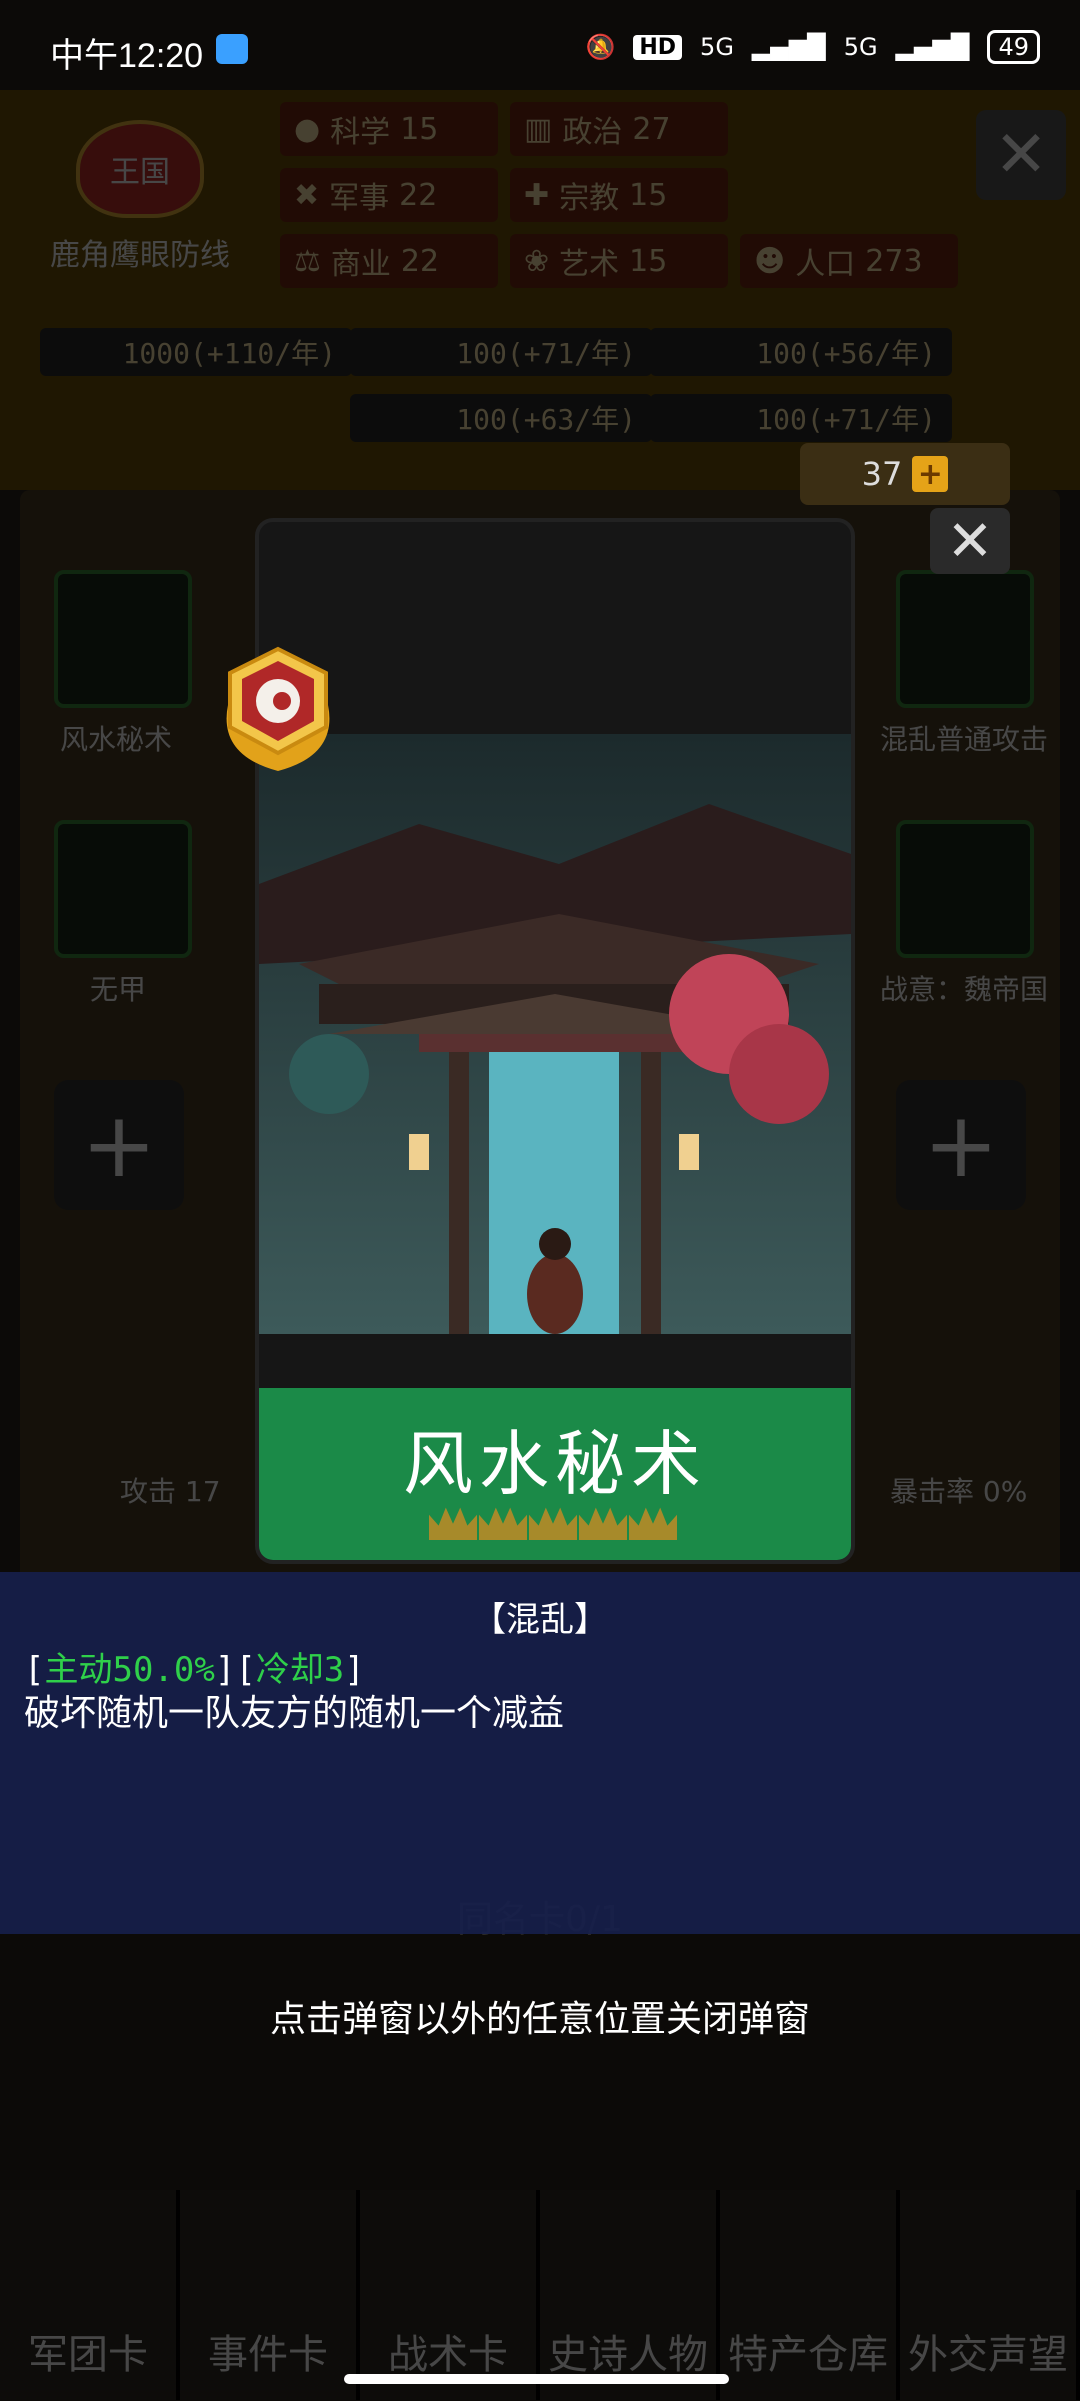 The width and height of the screenshot is (1080, 2401). I want to click on nav-epic-figures: 史诗人物, so click(630, 2295).